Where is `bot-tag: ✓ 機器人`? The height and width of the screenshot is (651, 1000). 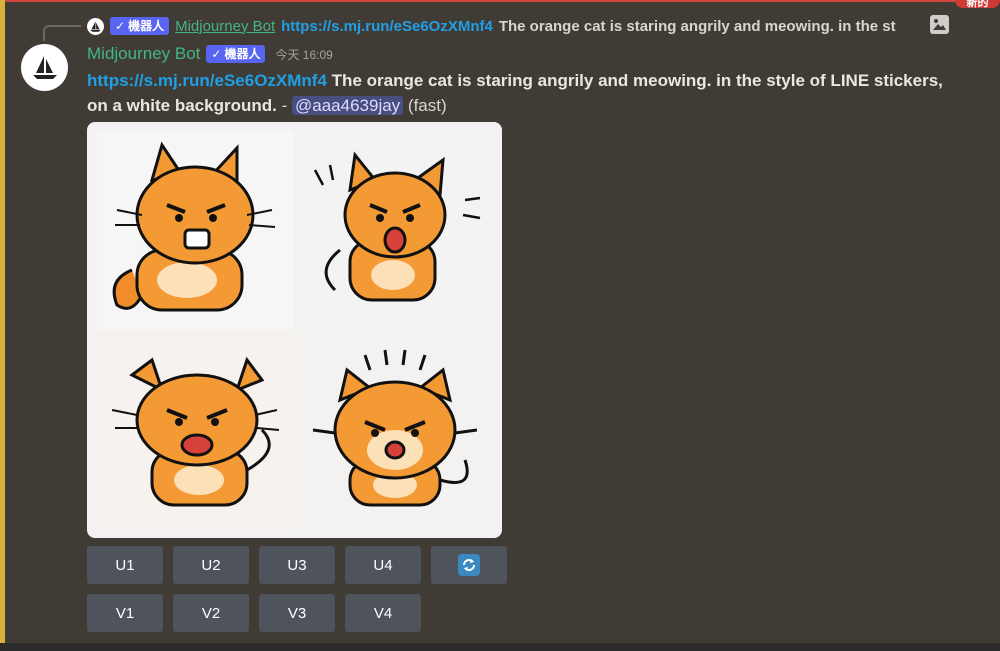
bot-tag: ✓ 機器人 is located at coordinates (236, 54).